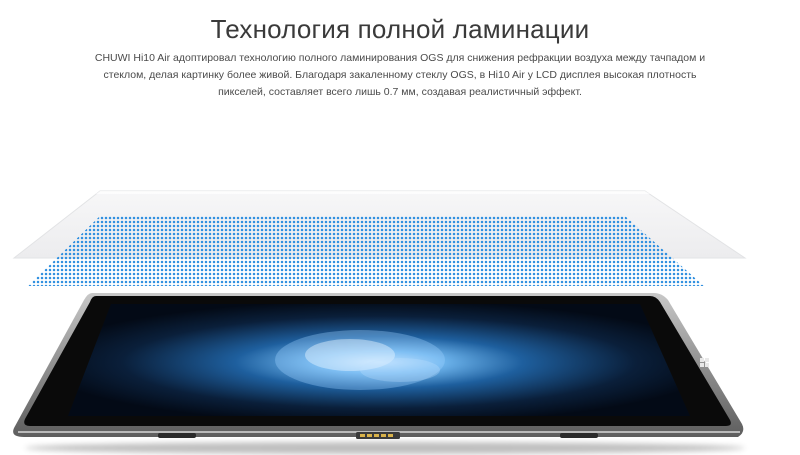 This screenshot has height=455, width=800. What do you see at coordinates (177, 435) in the screenshot?
I see `port-left` at bounding box center [177, 435].